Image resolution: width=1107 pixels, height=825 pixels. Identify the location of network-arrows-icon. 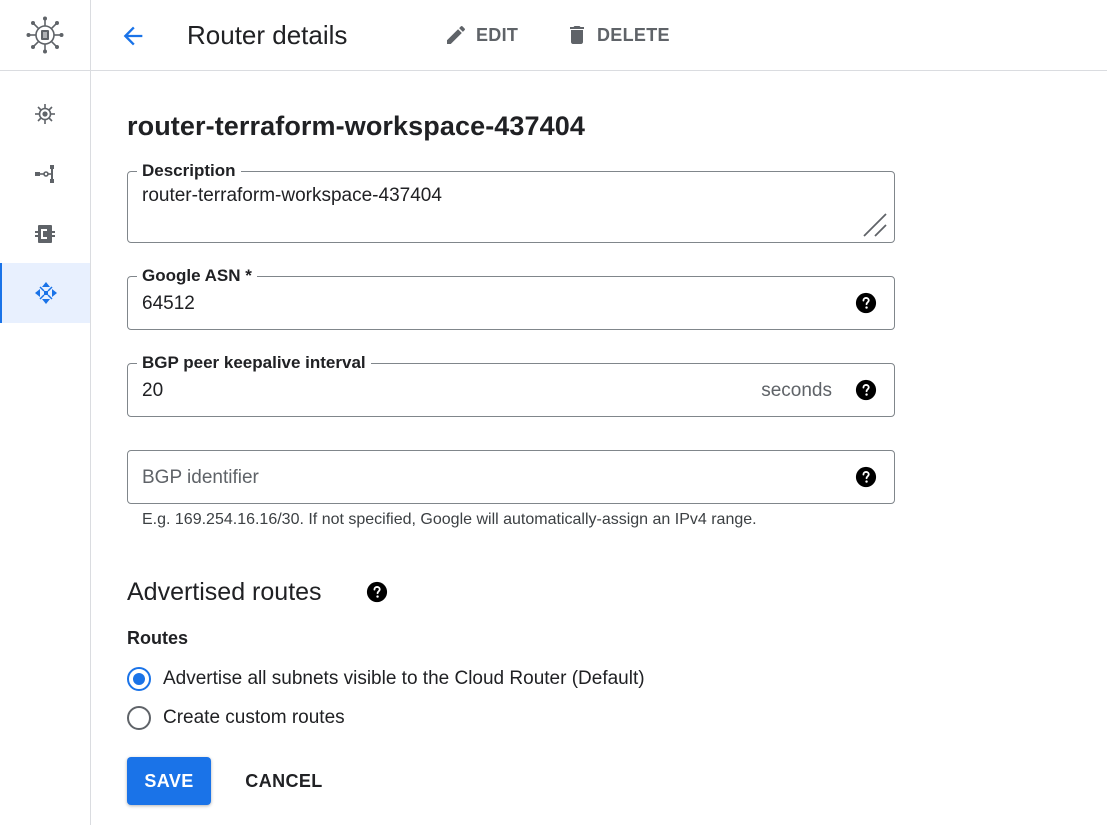
(46, 293).